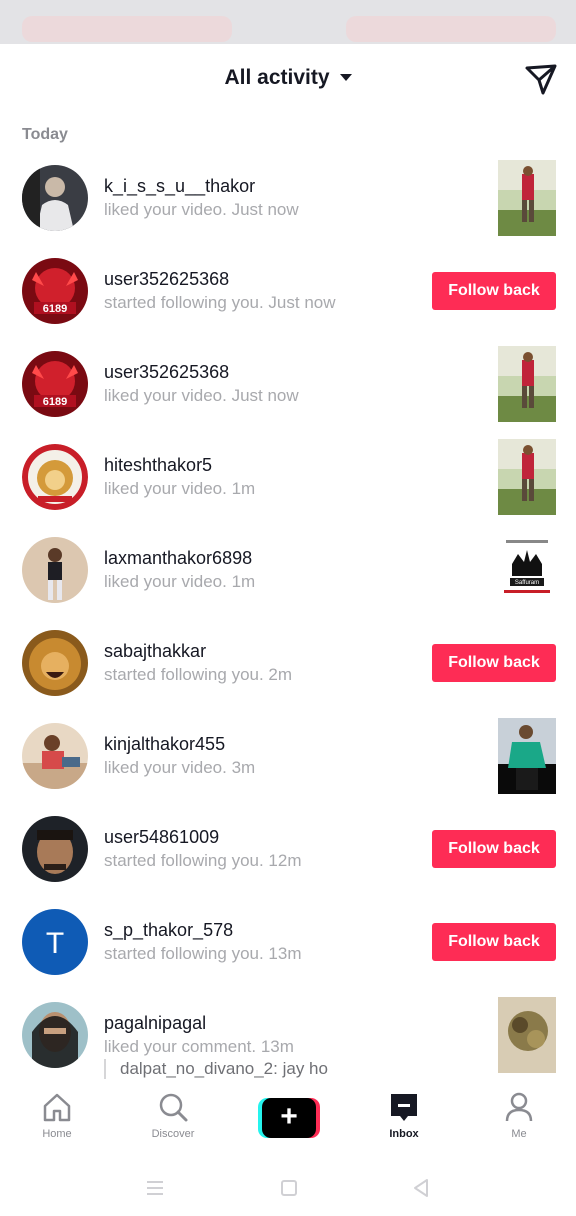 This screenshot has width=576, height=1216. What do you see at coordinates (451, 29) in the screenshot?
I see `status-bar-blur-right` at bounding box center [451, 29].